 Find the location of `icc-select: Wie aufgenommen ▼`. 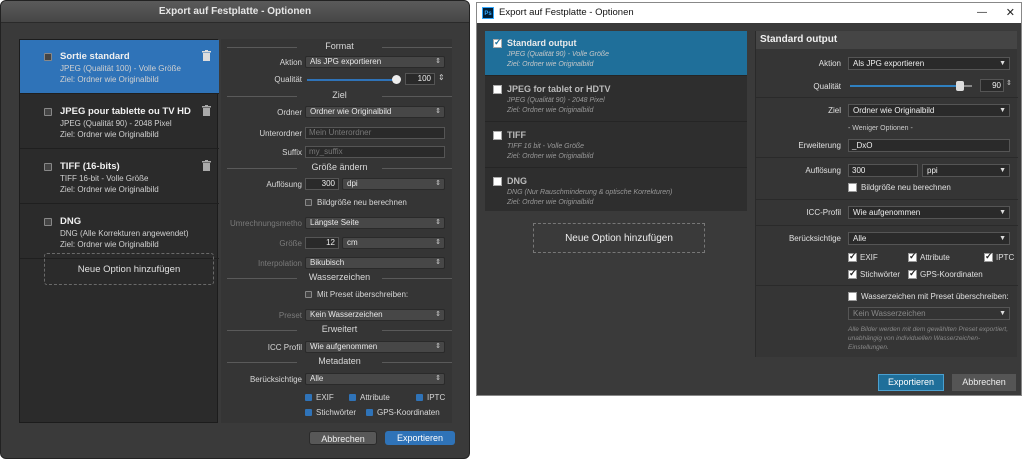

icc-select: Wie aufgenommen ▼ is located at coordinates (929, 212).